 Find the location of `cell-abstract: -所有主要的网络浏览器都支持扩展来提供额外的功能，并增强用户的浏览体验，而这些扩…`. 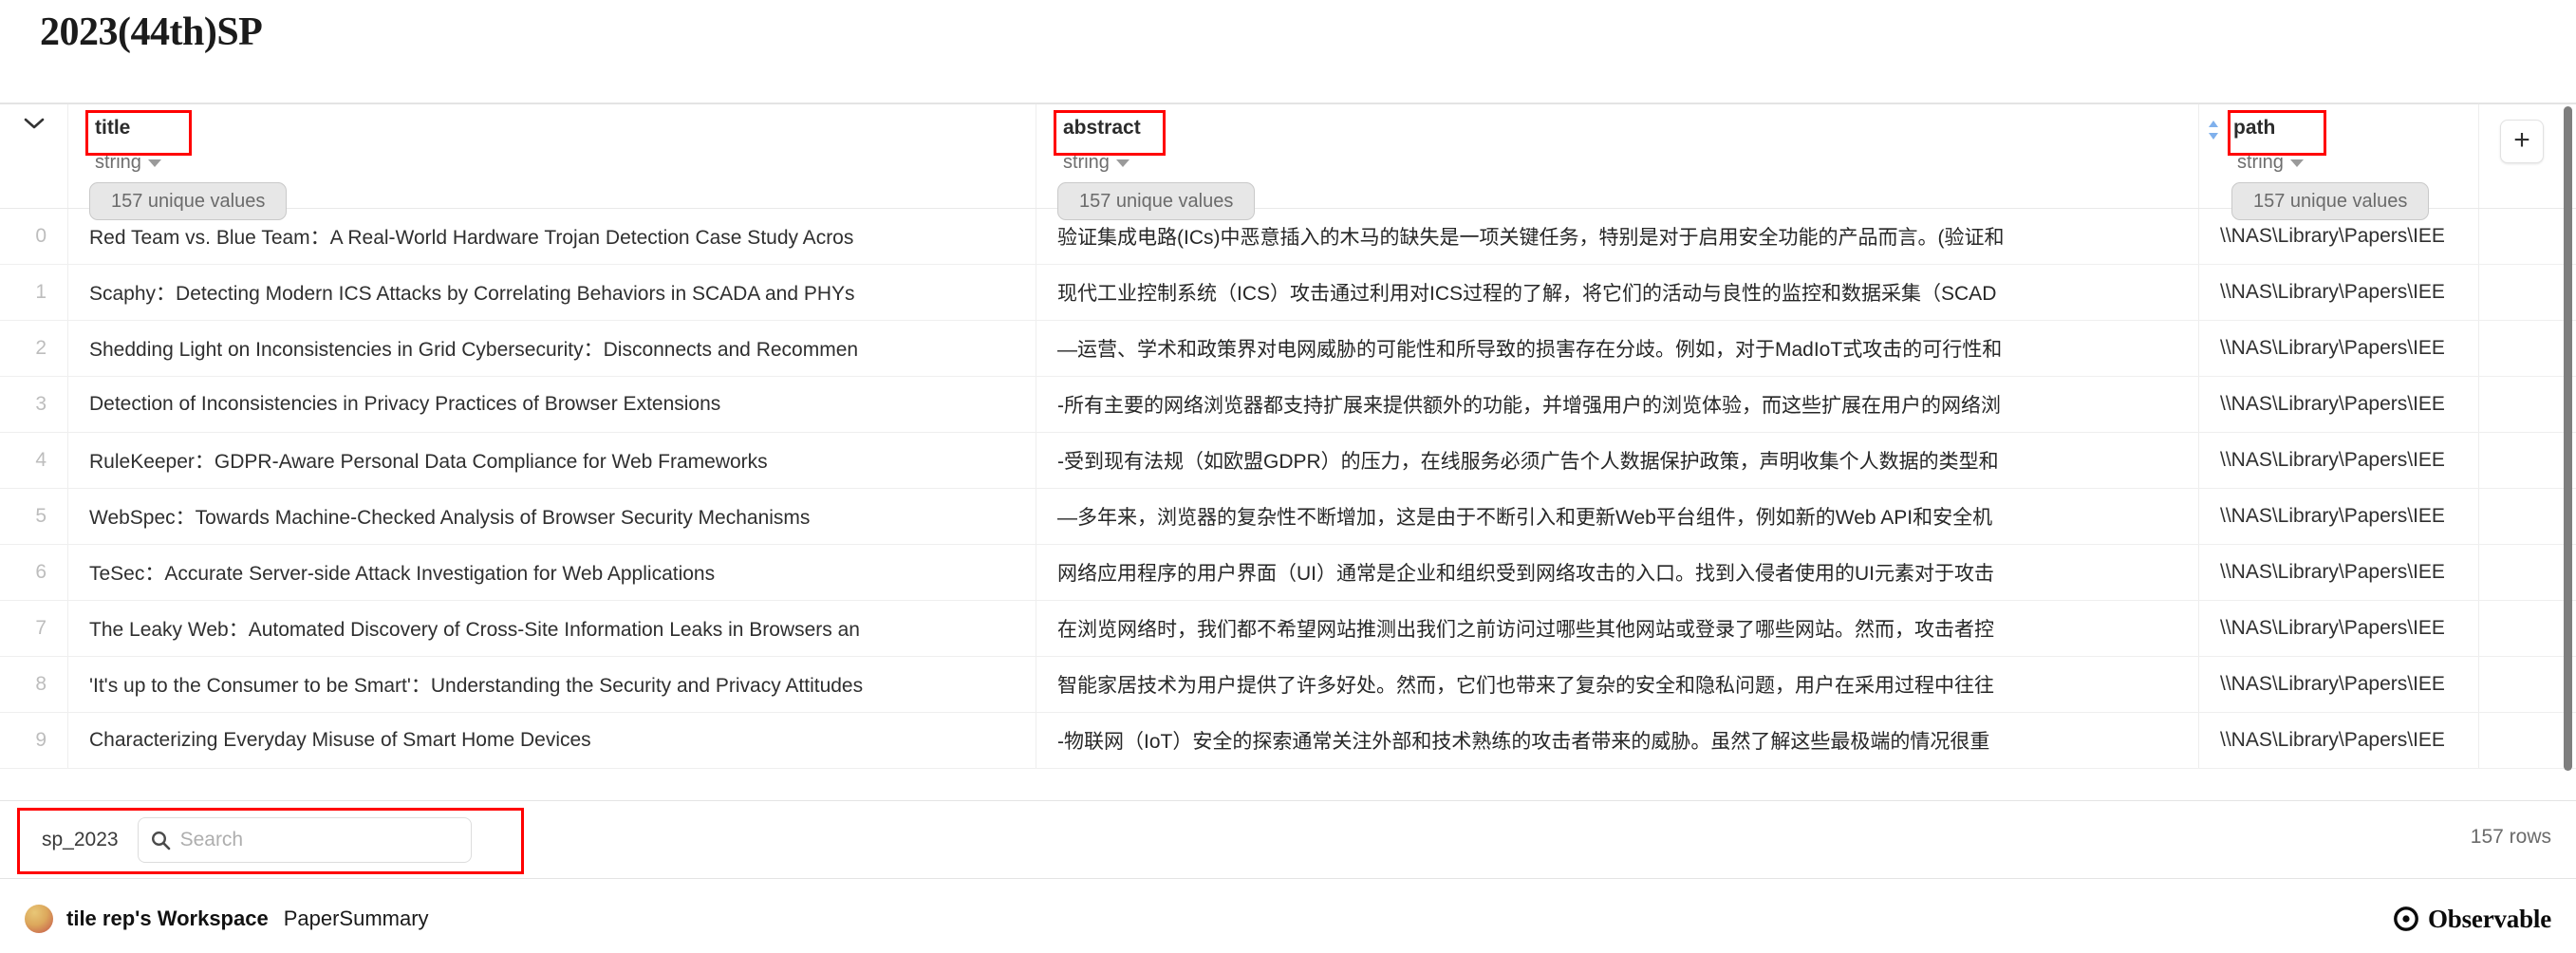

cell-abstract: -所有主要的网络浏览器都支持扩展来提供额外的功能，并增强用户的浏览体验，而这些扩… is located at coordinates (1617, 404).